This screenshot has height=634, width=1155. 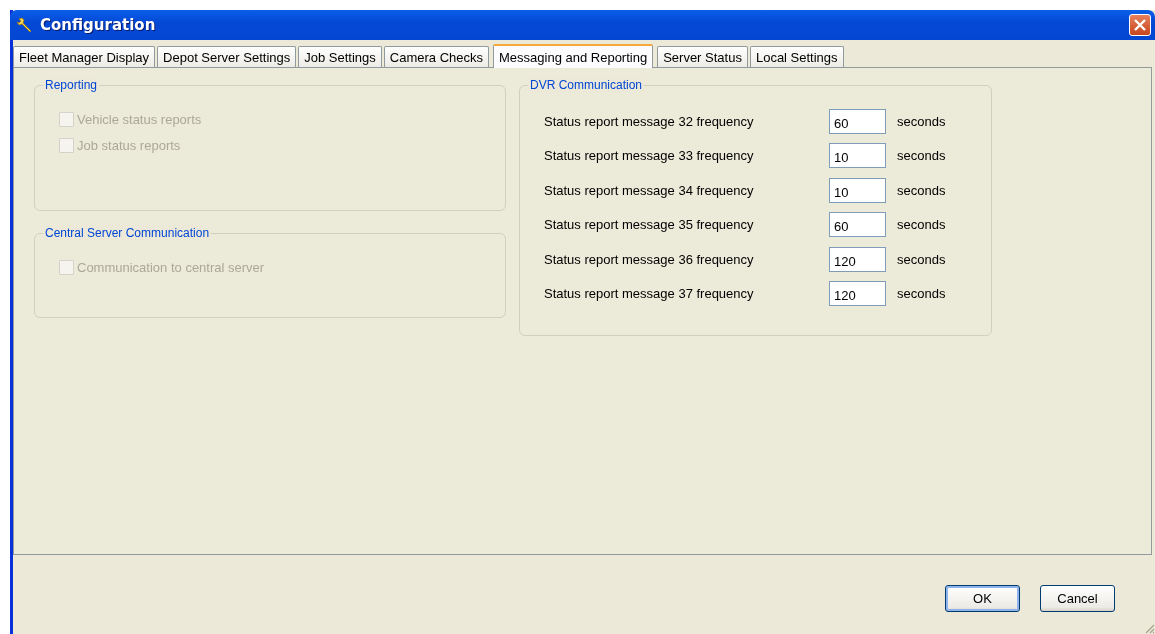 I want to click on tab: Depot Server Settings, so click(x=227, y=56).